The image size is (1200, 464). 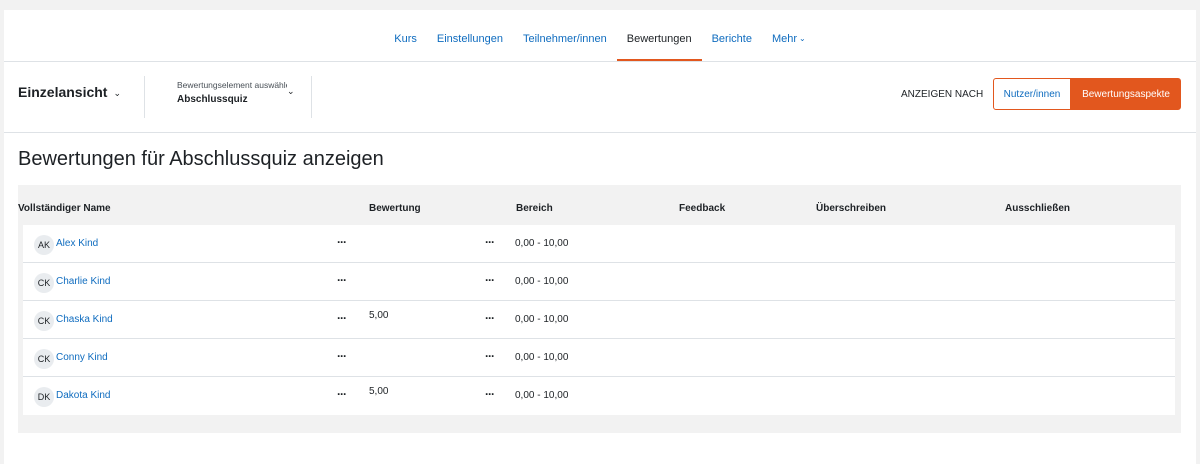 What do you see at coordinates (731, 39) in the screenshot?
I see `nav-item-label: Berichte` at bounding box center [731, 39].